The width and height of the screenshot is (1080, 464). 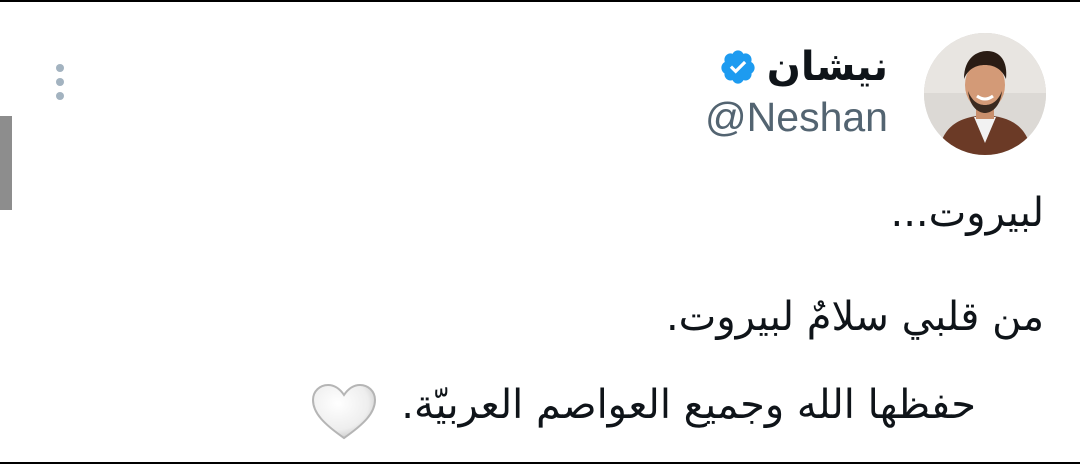 I want to click on author-display-name: نيشان, so click(x=827, y=67).